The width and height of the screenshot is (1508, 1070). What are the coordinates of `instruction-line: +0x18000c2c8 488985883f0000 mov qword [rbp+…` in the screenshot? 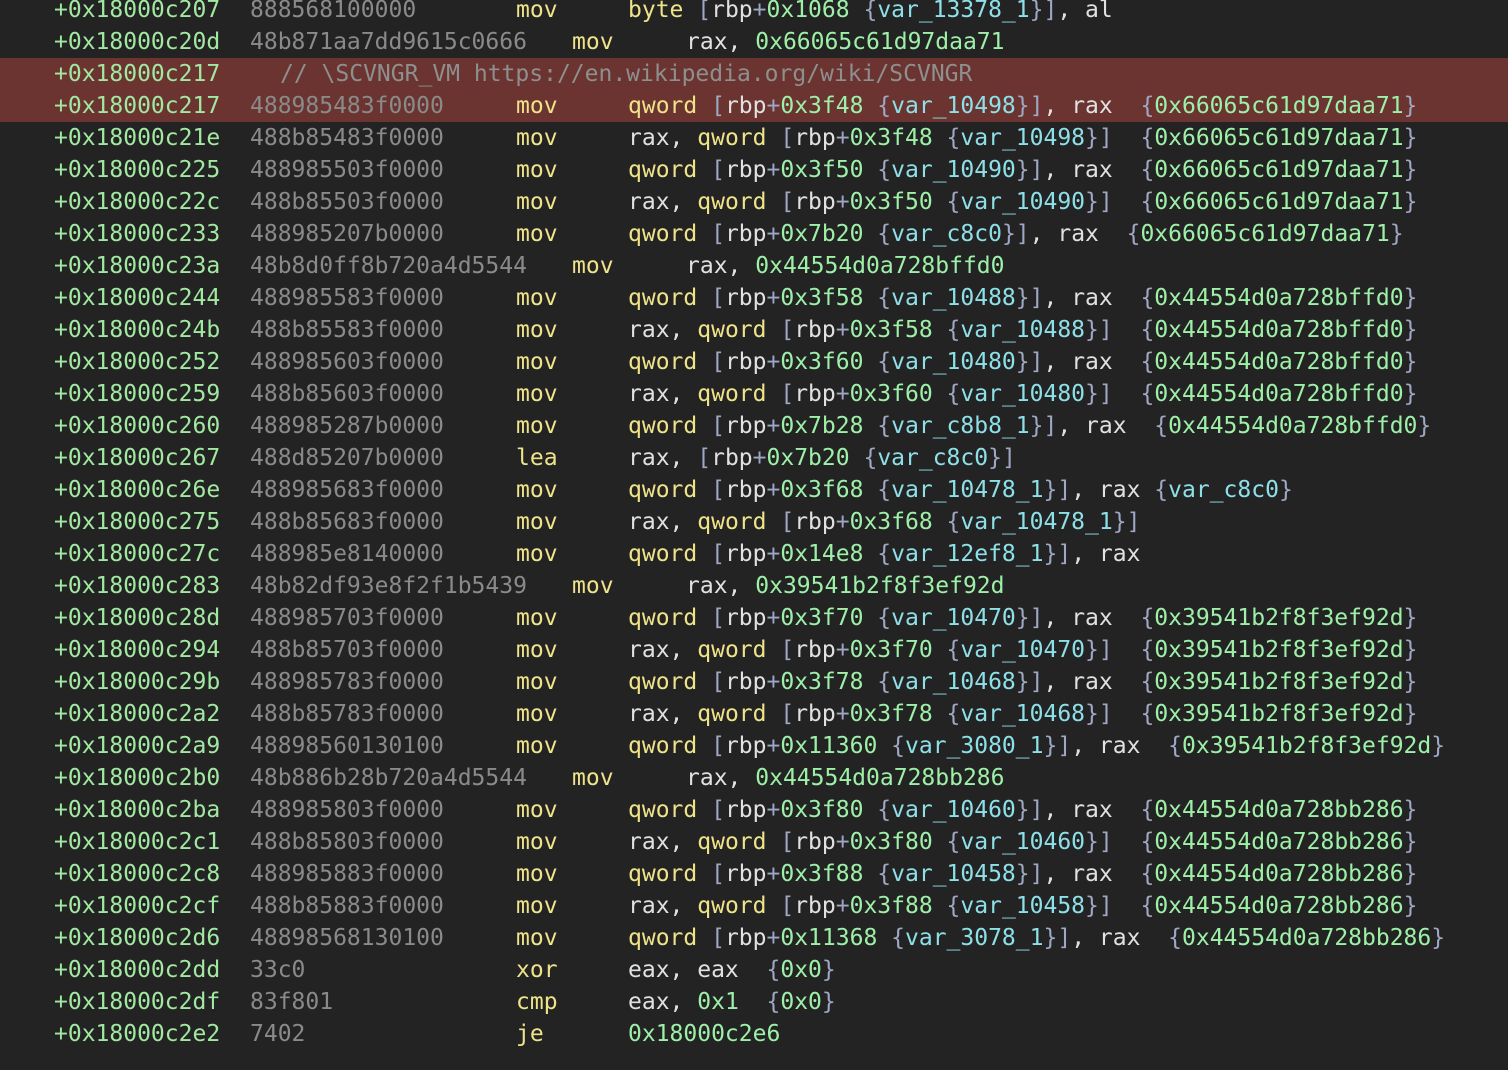 It's located at (754, 874).